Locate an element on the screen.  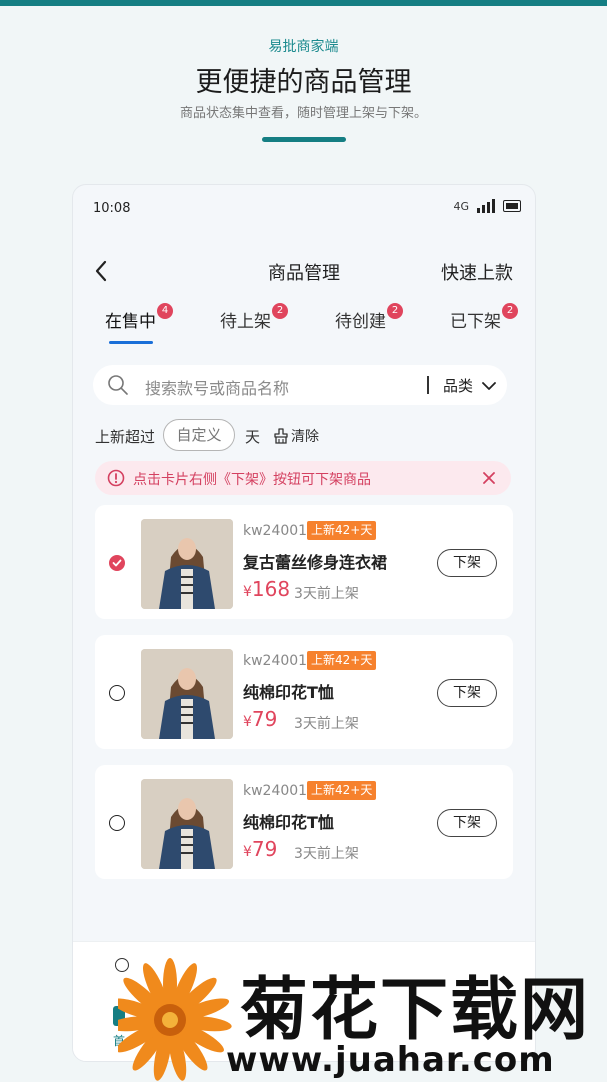
headline-underline is located at coordinates (304, 139).